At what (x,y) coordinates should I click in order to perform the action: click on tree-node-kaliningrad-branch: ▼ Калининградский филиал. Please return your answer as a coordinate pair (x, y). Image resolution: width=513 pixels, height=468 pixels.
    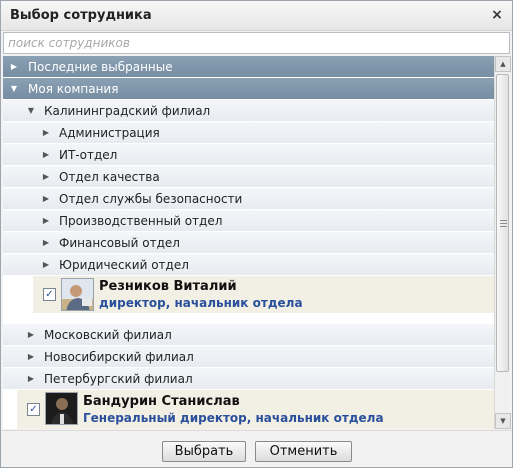
    Looking at the image, I should click on (248, 111).